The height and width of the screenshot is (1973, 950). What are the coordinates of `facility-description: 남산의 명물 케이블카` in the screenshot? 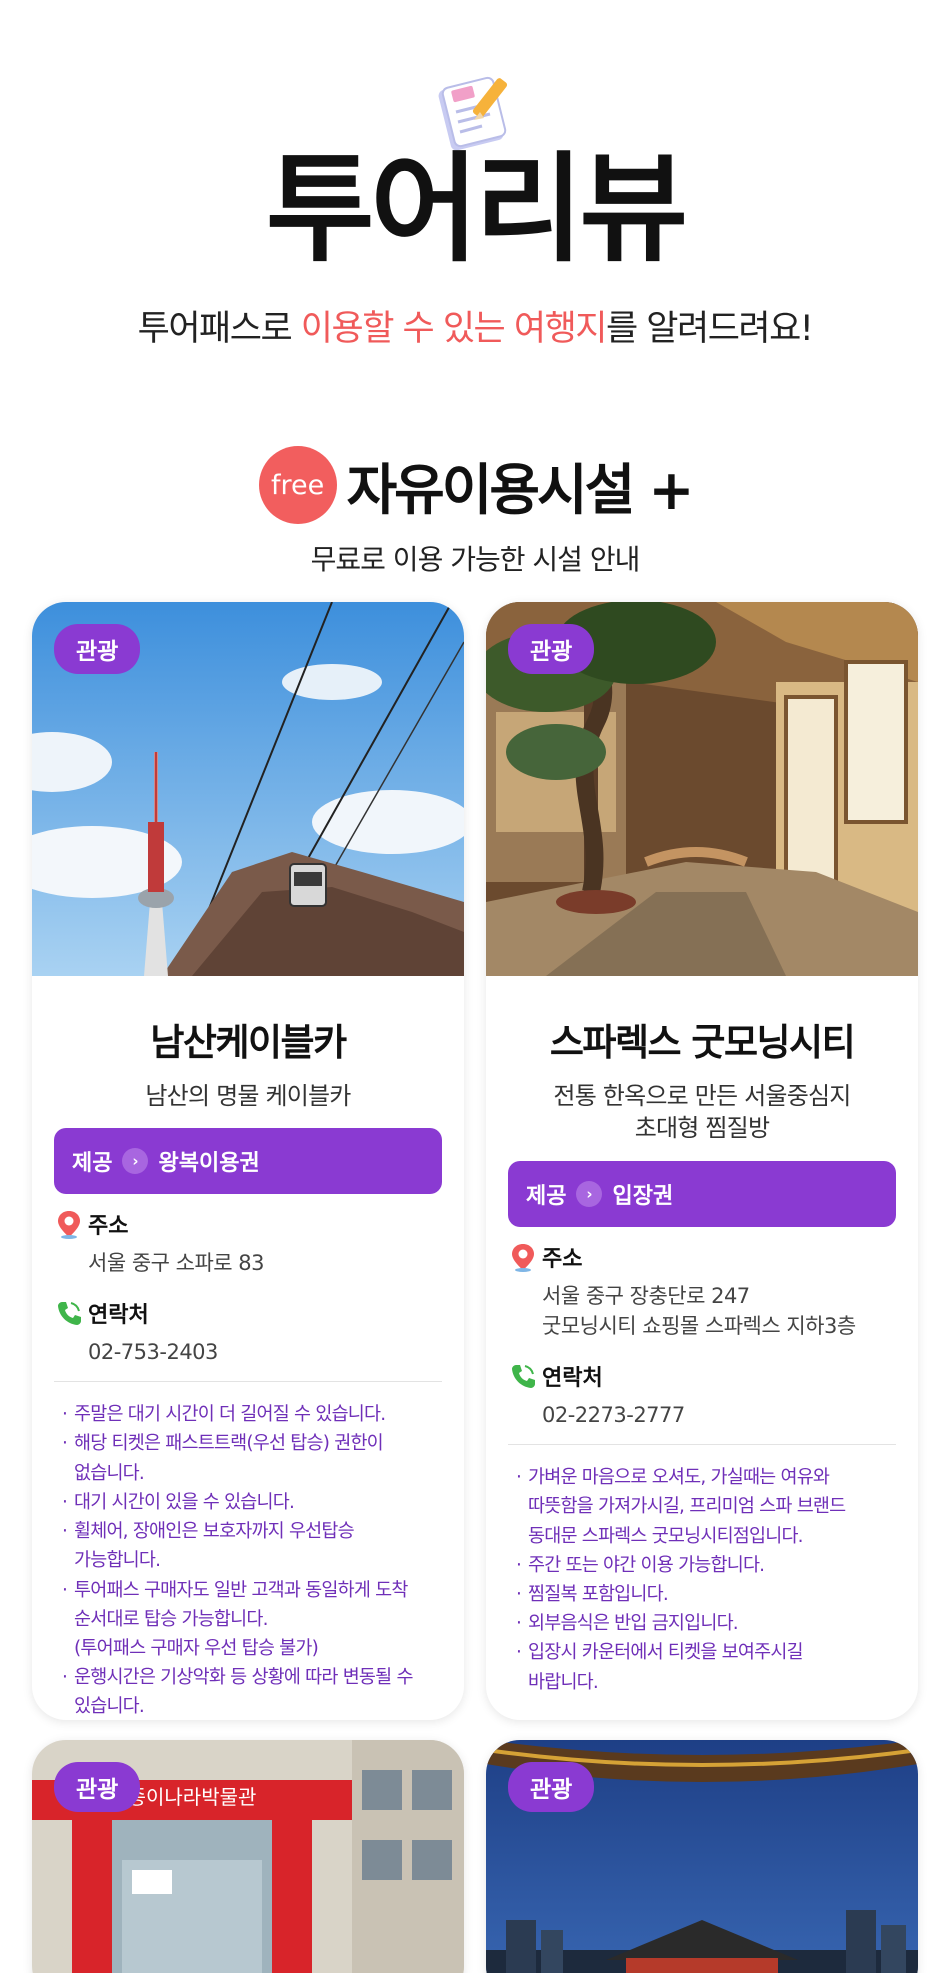 It's located at (248, 1096).